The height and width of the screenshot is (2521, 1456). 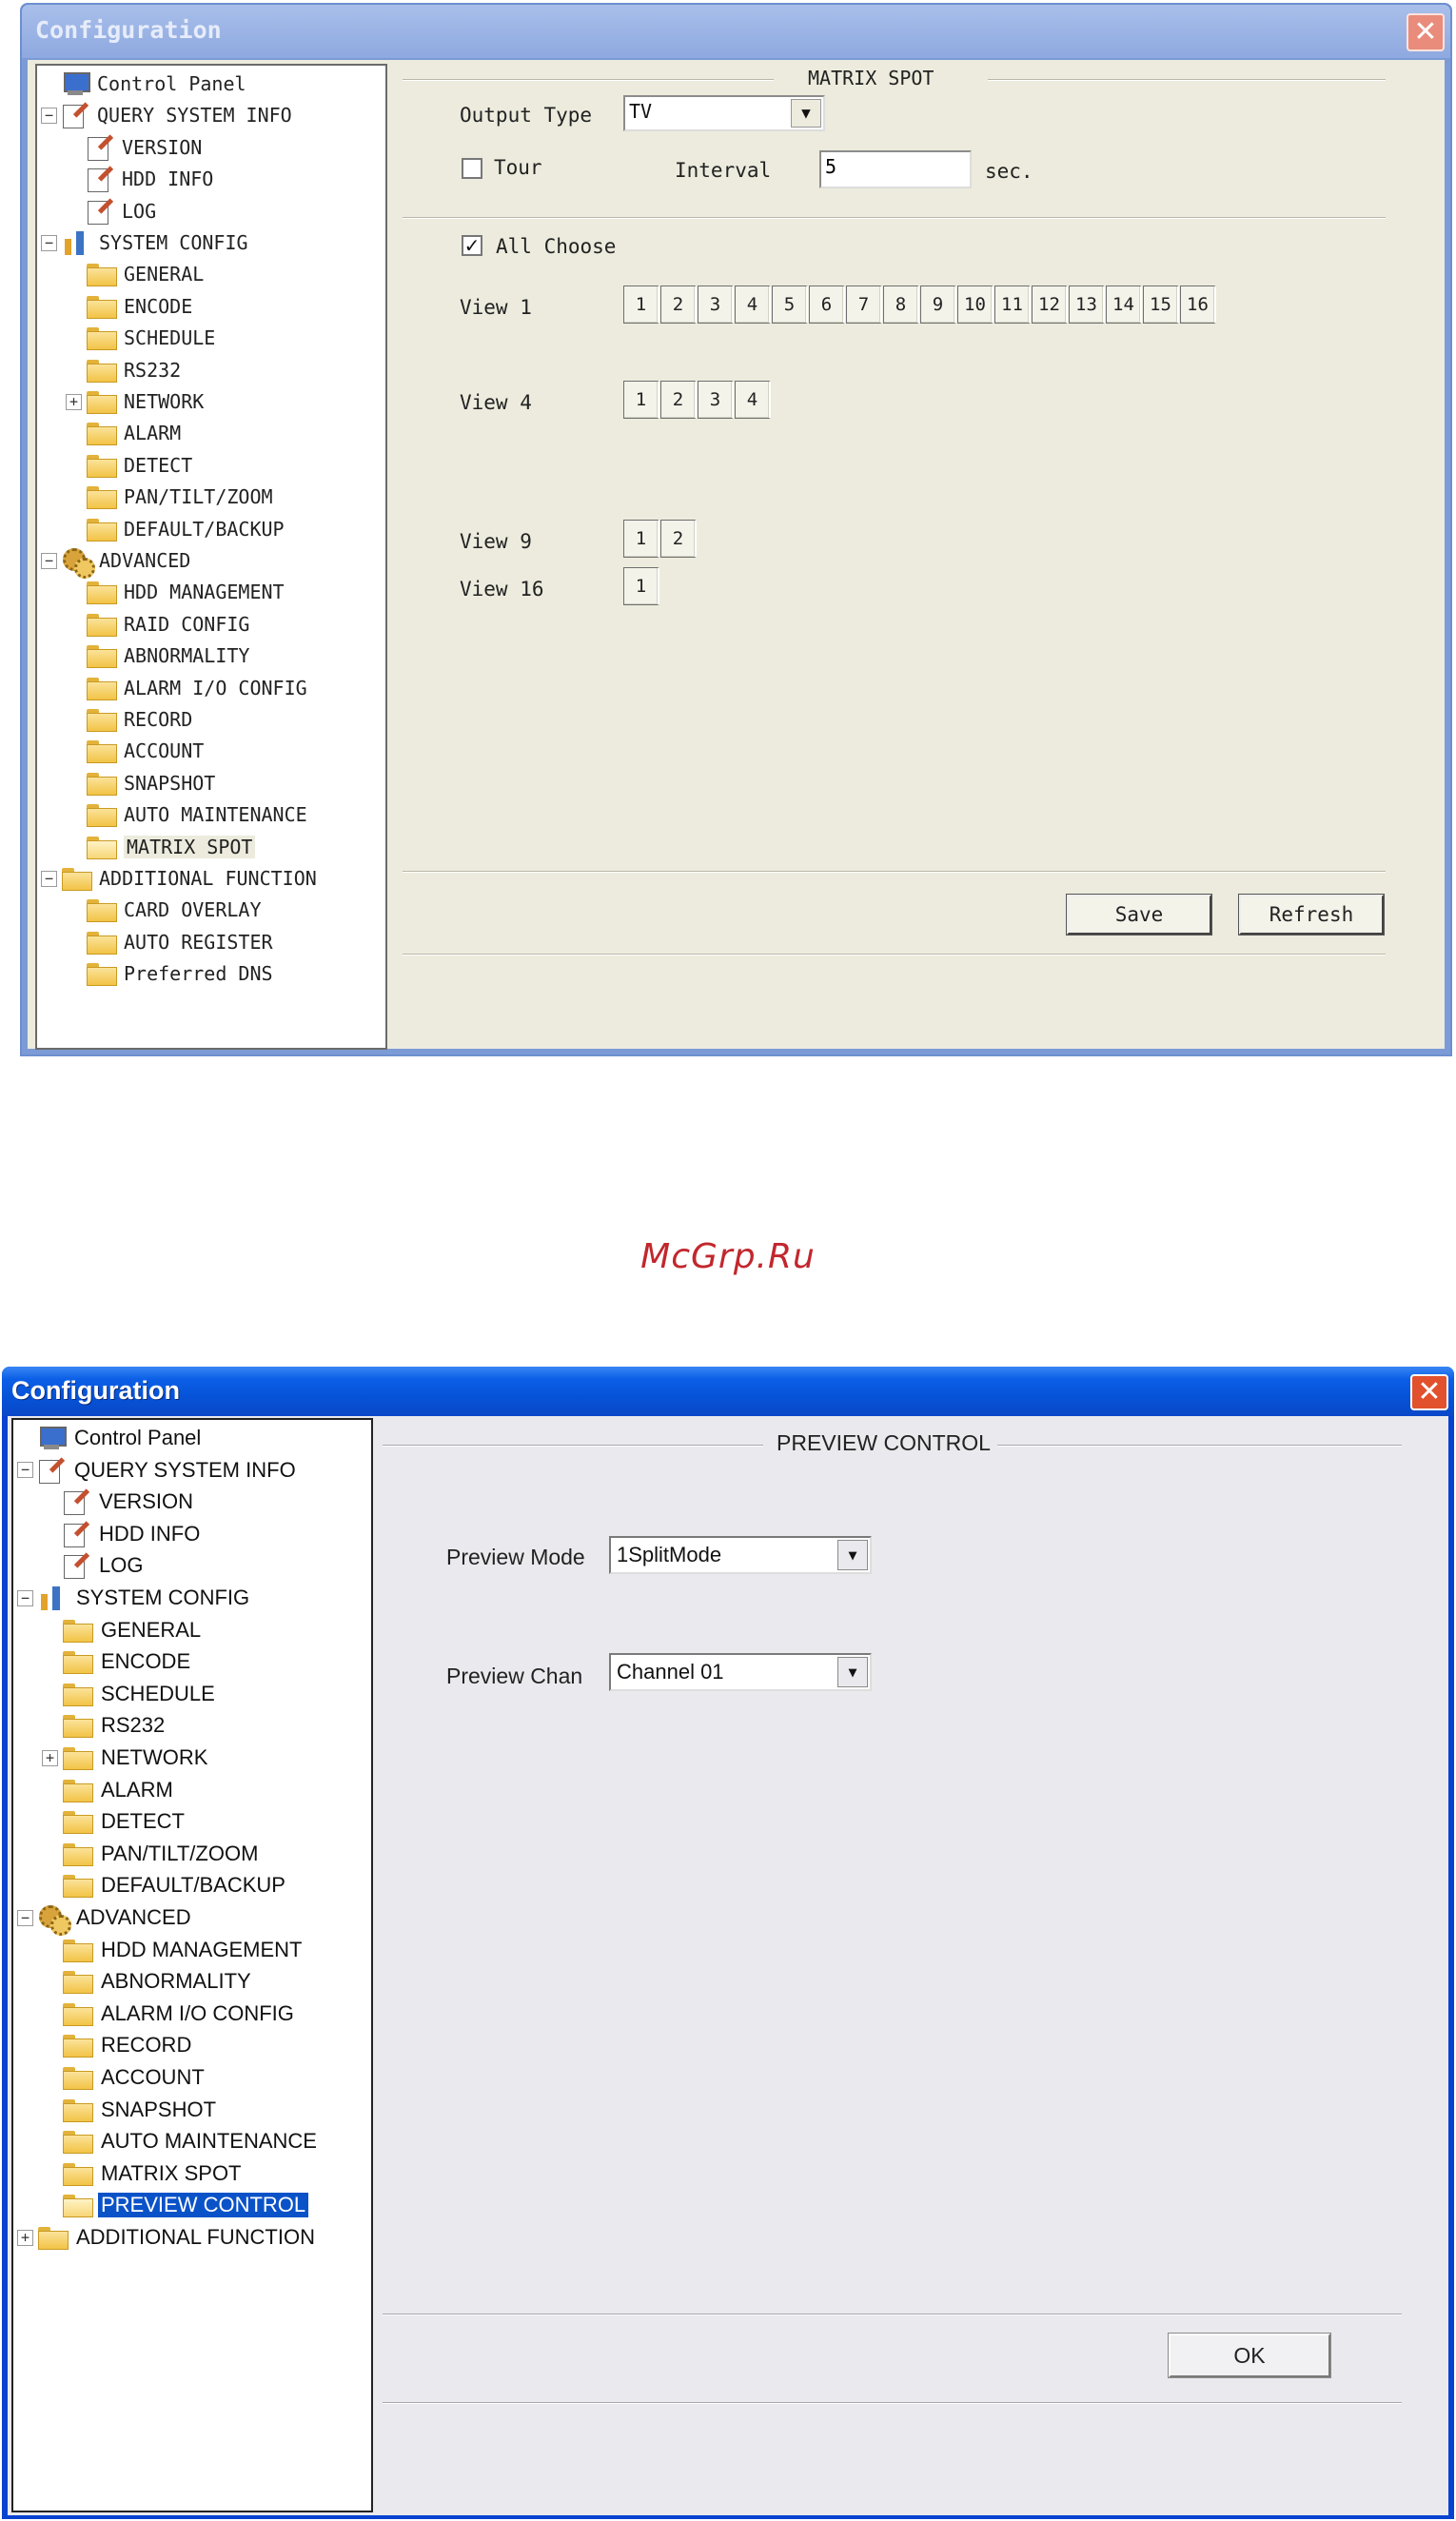 I want to click on channel-cell: 11, so click(x=1013, y=305).